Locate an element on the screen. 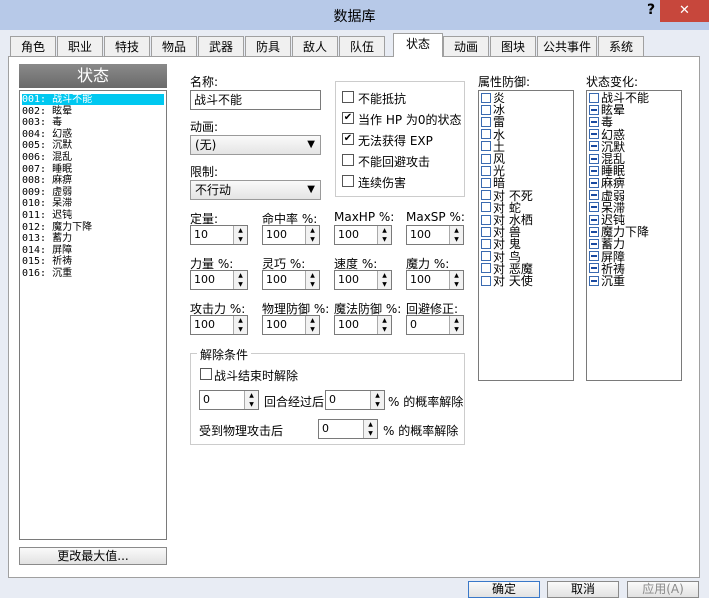 Image resolution: width=709 pixels, height=598 pixels. tab-9: 状态 is located at coordinates (418, 45).